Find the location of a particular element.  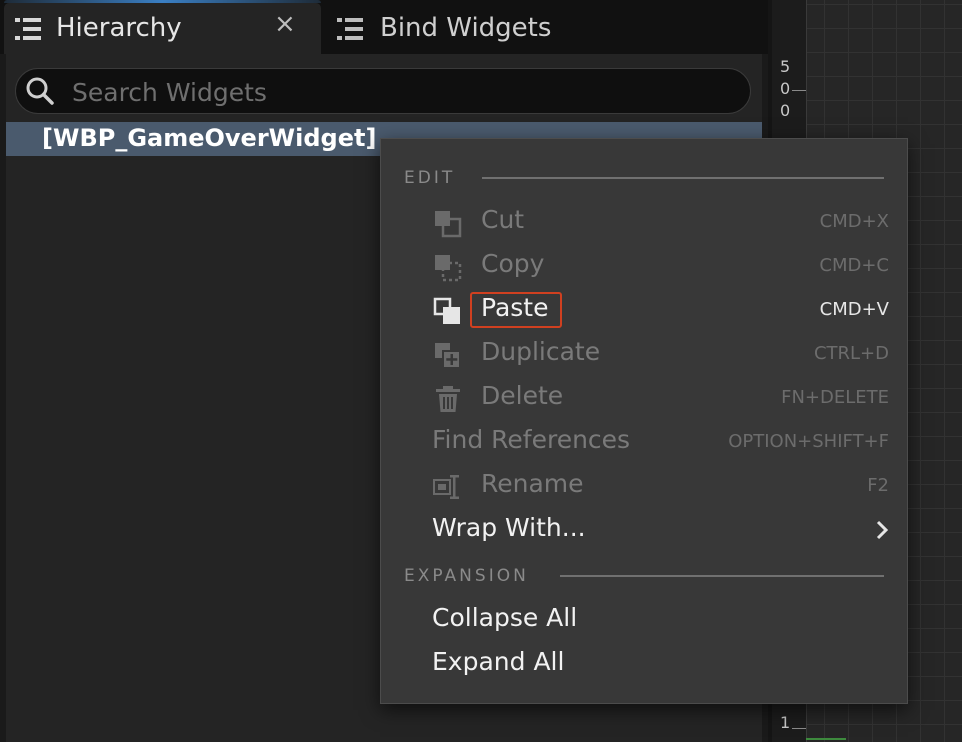

menu-item-collapse-all: Collapse All is located at coordinates (644, 620).